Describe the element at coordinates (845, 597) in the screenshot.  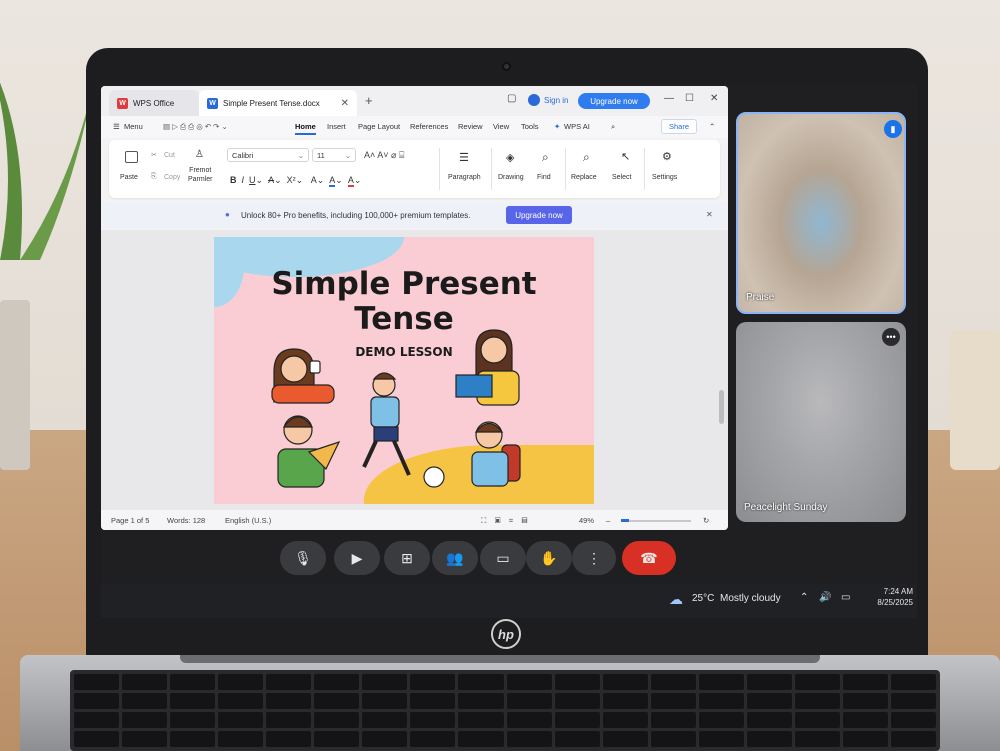
I see `battery-icon: ▭` at that location.